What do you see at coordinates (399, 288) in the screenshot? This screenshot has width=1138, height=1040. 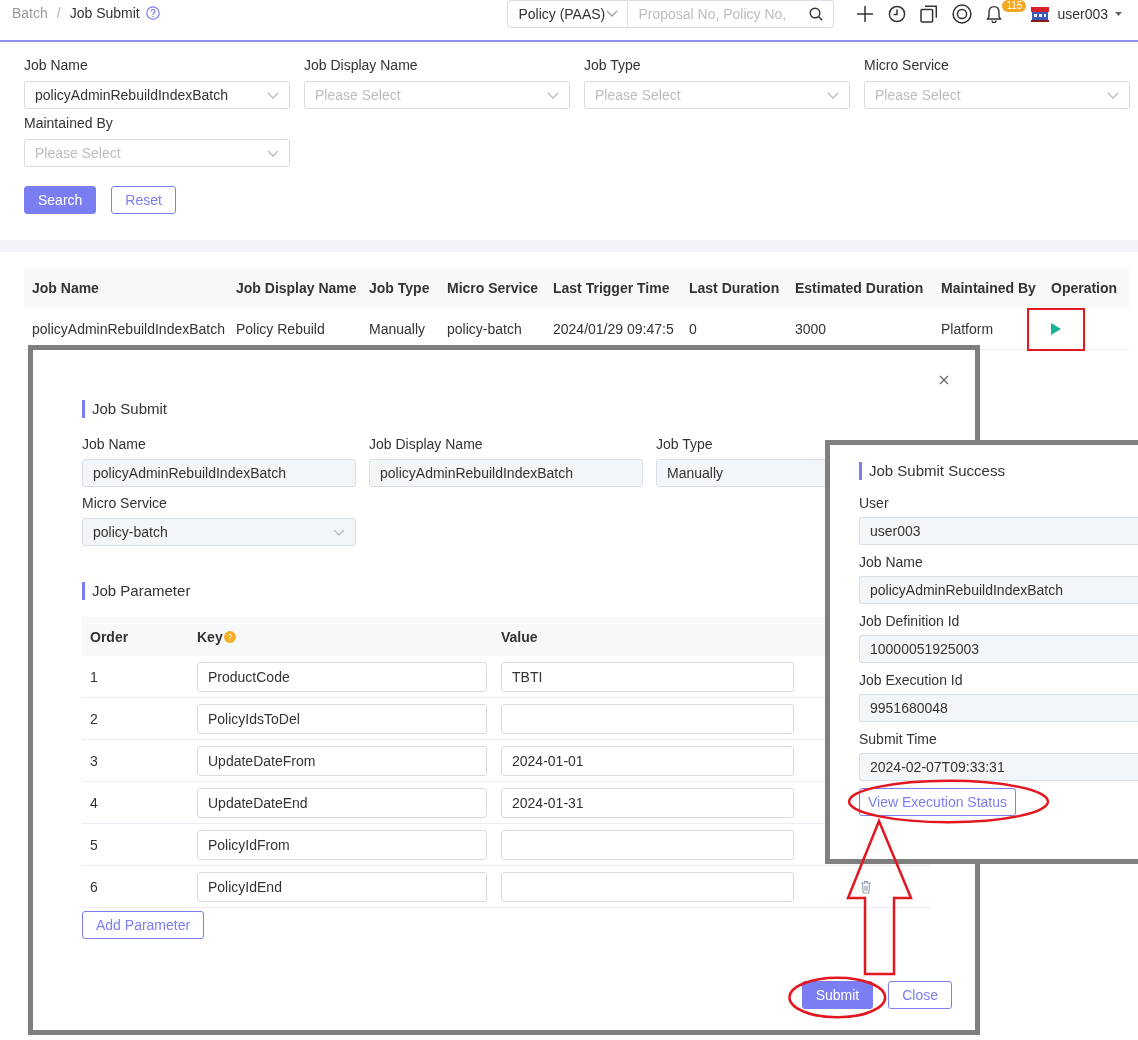 I see `column-header: Job Type` at bounding box center [399, 288].